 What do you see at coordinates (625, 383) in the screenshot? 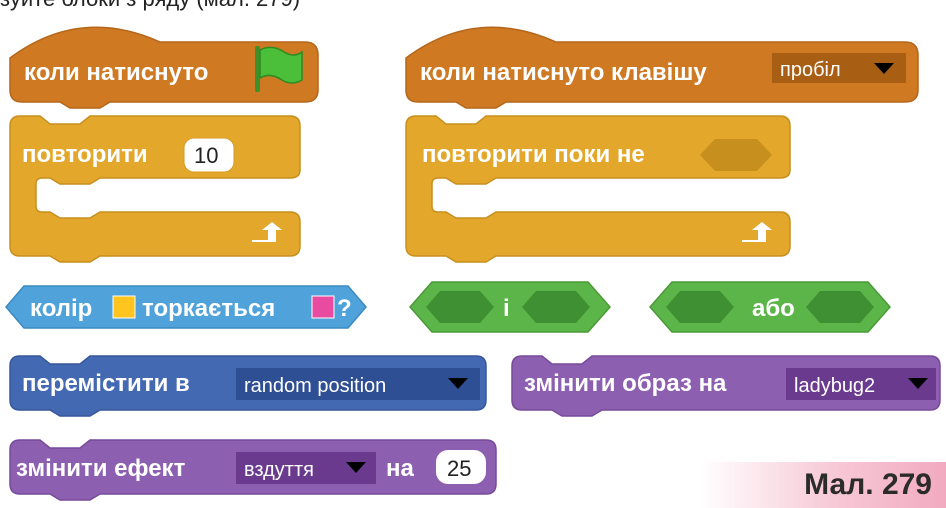
I see `switch-costume-label: змінити образ на` at bounding box center [625, 383].